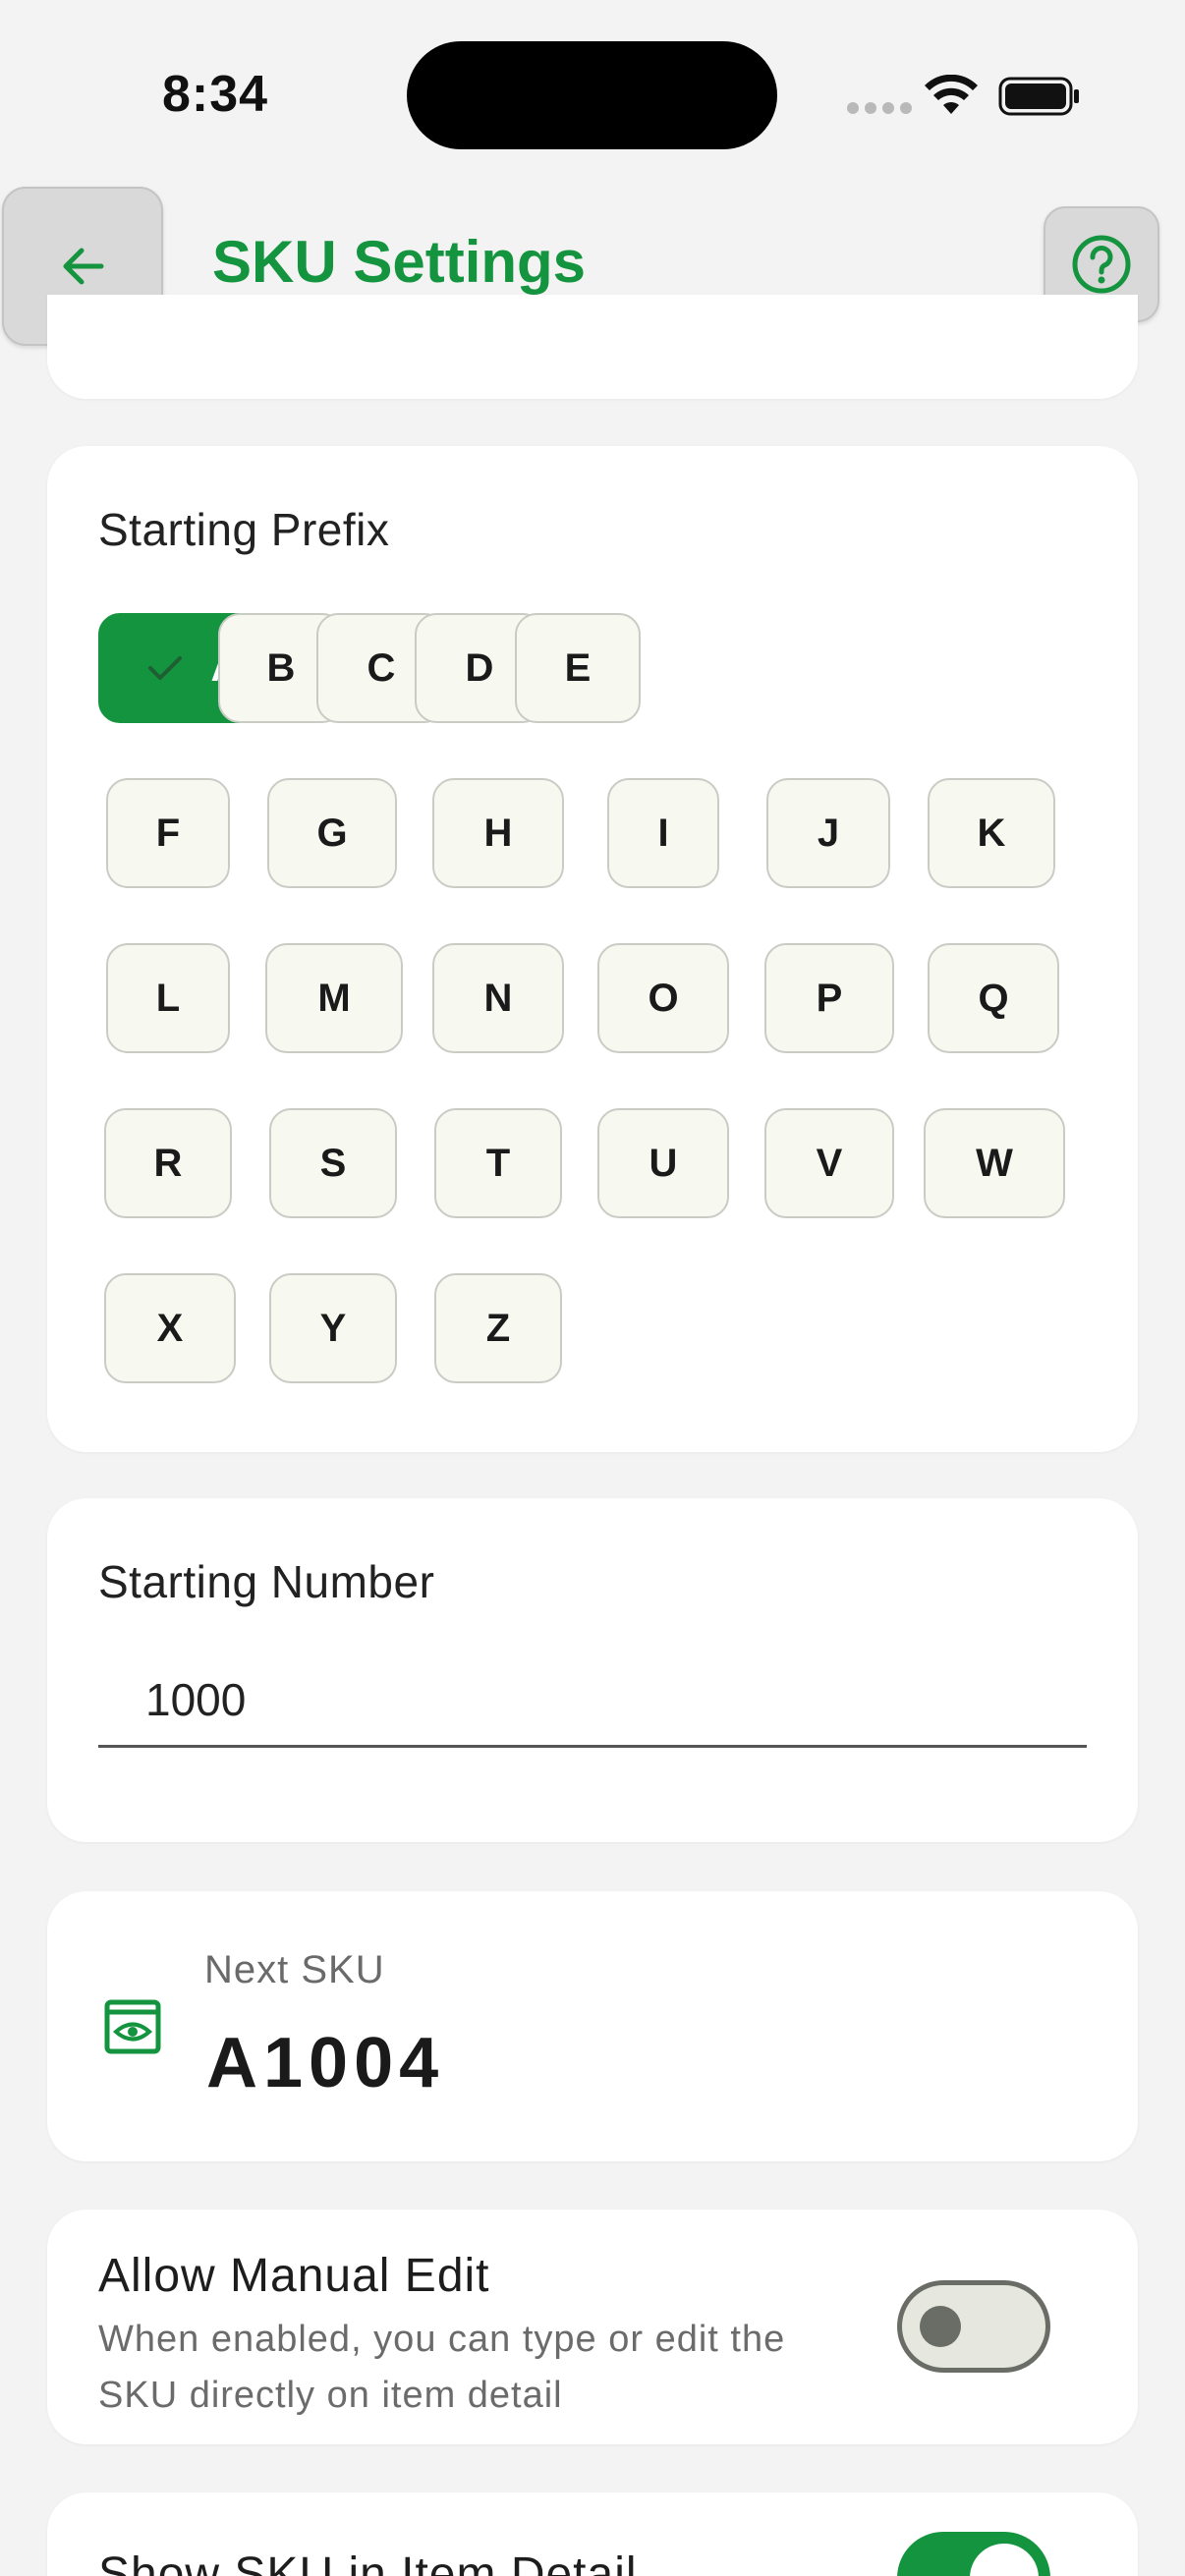 The height and width of the screenshot is (2576, 1185). I want to click on prefix-chip-h: H, so click(498, 833).